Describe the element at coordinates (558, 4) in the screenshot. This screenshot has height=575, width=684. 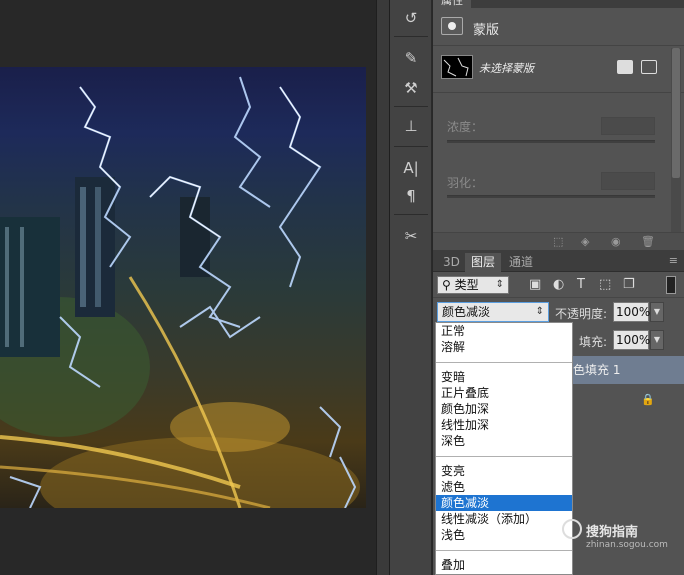
I see `properties-tabbar: 属性` at that location.